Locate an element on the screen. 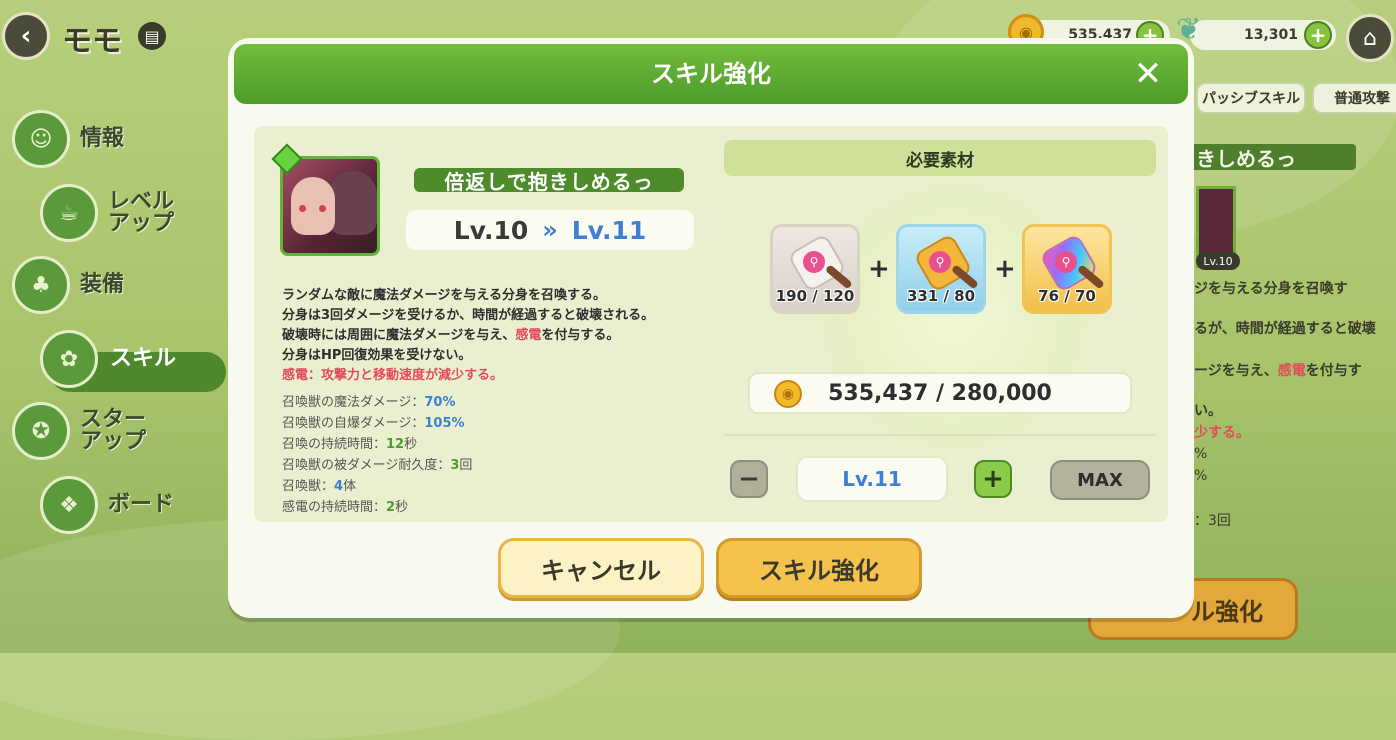 This screenshot has height=740, width=1396. increase-level-button: + is located at coordinates (993, 479).